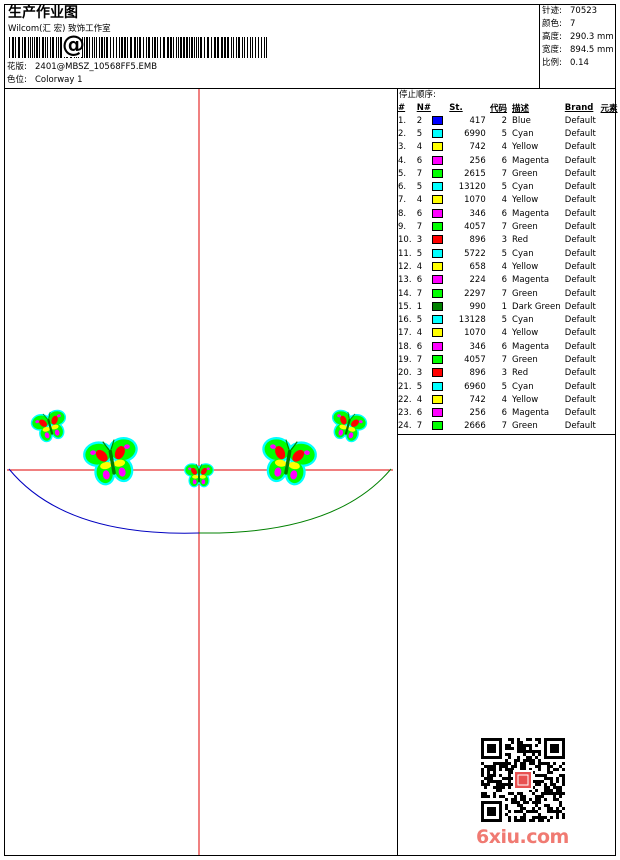 This screenshot has width=620, height=860. Describe the element at coordinates (419, 120) in the screenshot. I see `row-needle: 2` at that location.